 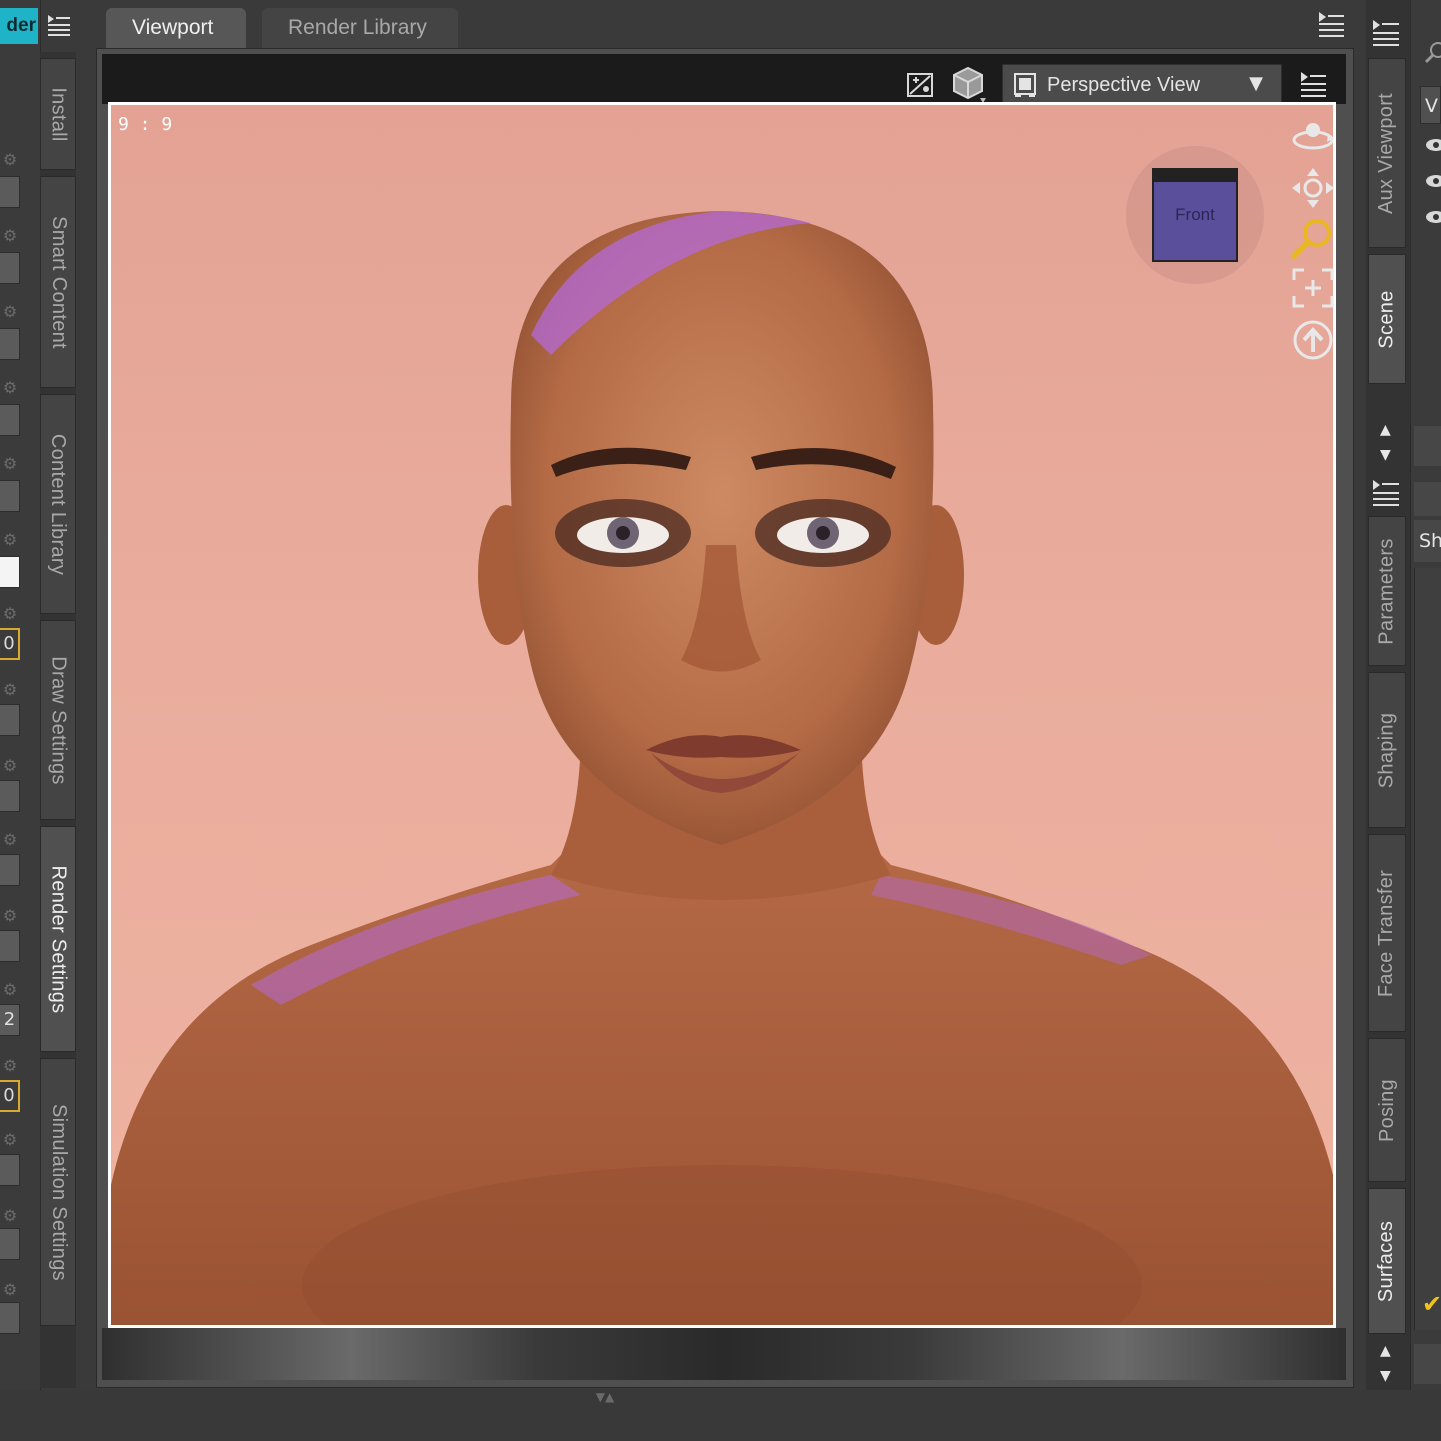 I want to click on ground-strip, so click(x=724, y=1354).